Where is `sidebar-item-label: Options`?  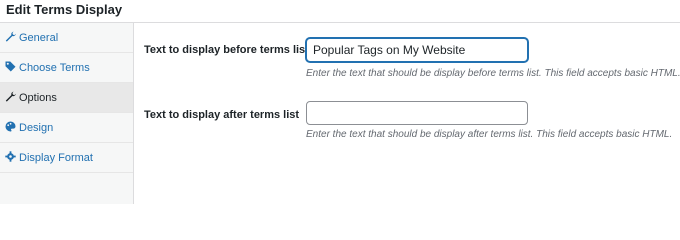
sidebar-item-label: Options is located at coordinates (38, 98).